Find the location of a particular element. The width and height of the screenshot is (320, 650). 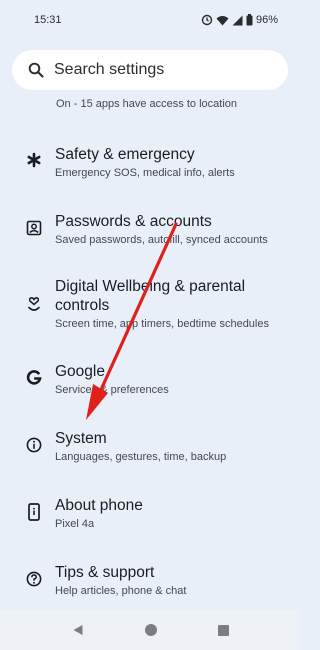

item-title: Digital Wellbeing & parental is located at coordinates (150, 286).